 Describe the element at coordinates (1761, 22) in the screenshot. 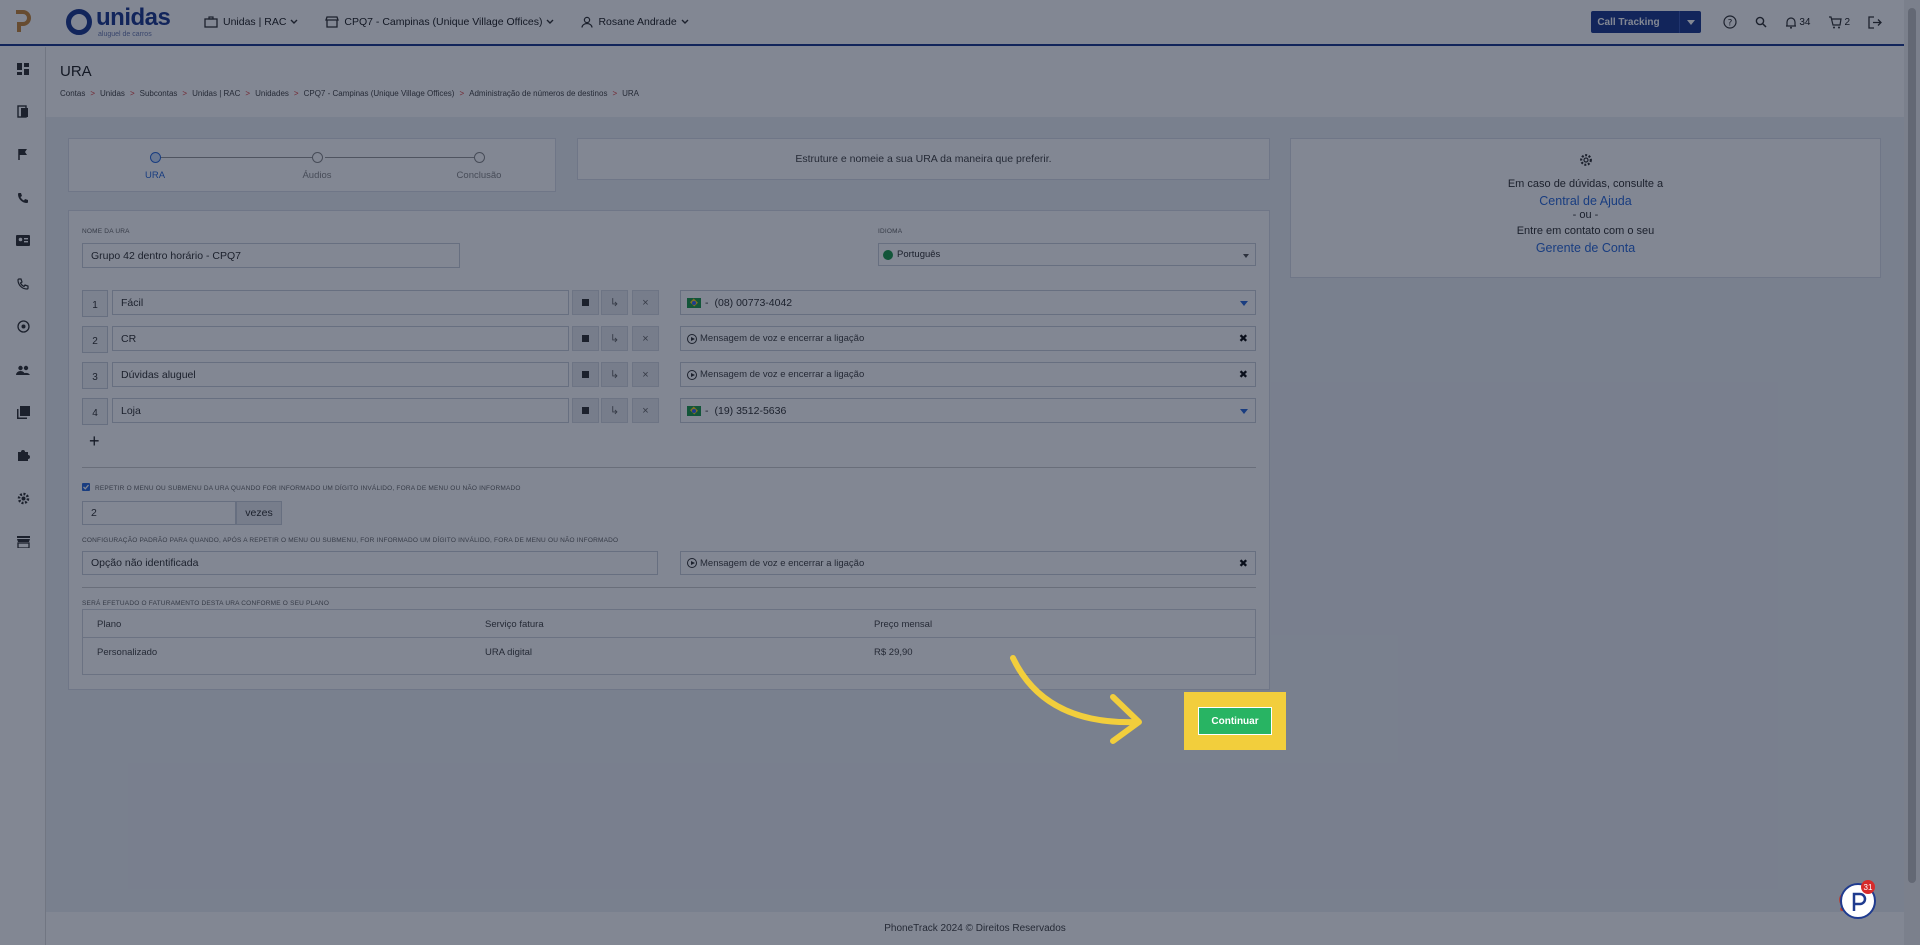

I see `search-icon` at that location.